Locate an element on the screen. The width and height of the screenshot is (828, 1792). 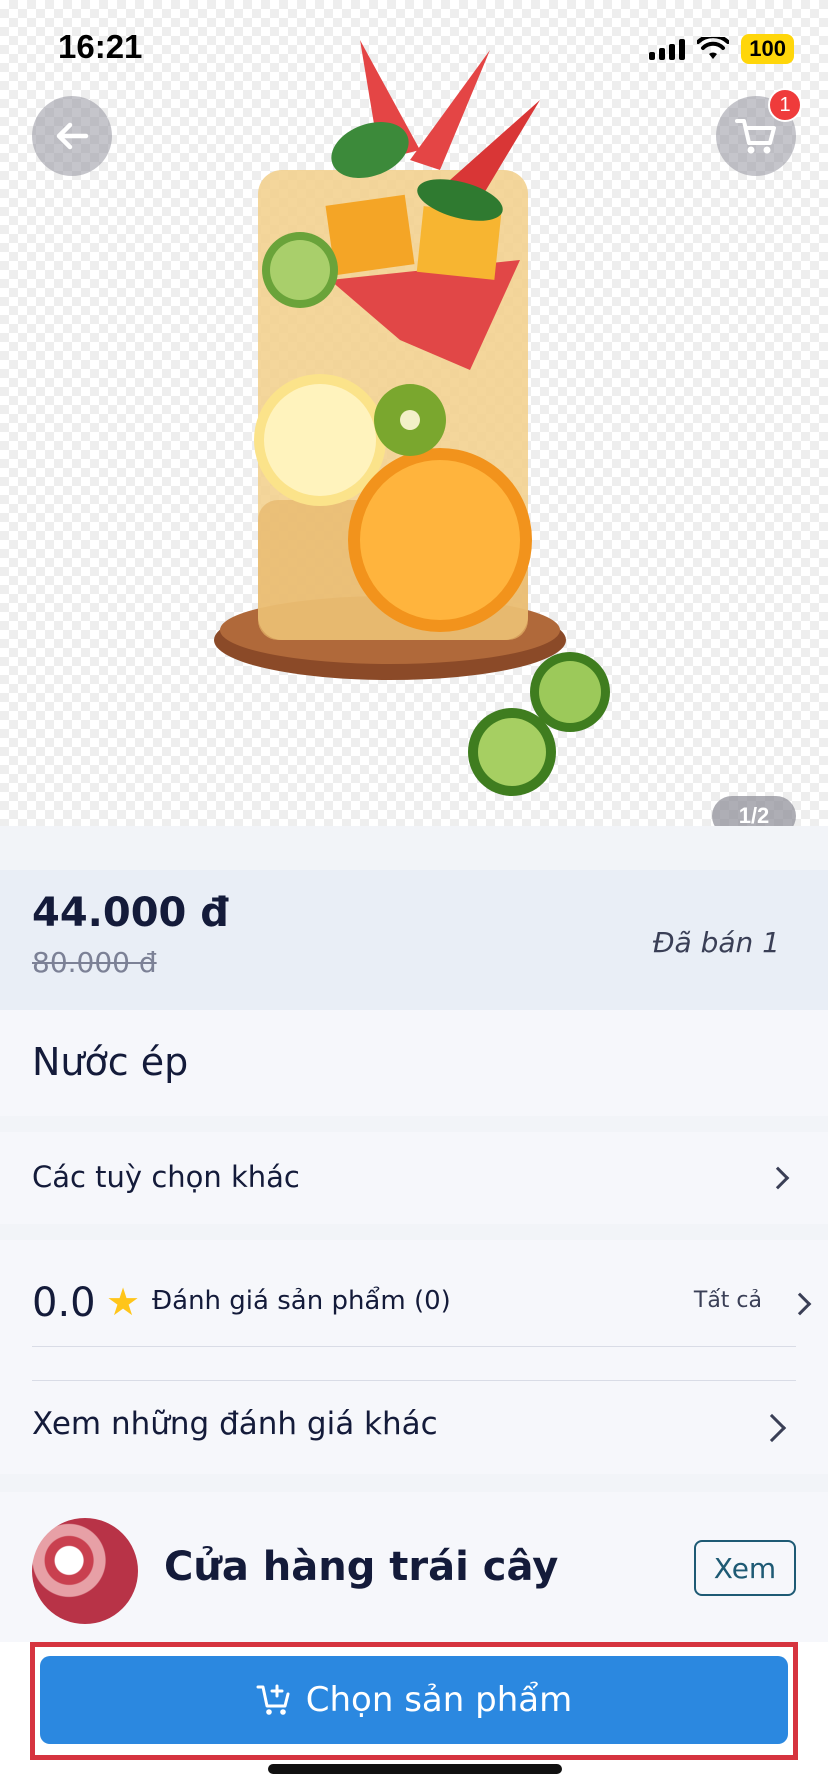
price-section: 44.000 đ 80.000 đ Đã bán 1 is located at coordinates (414, 940).